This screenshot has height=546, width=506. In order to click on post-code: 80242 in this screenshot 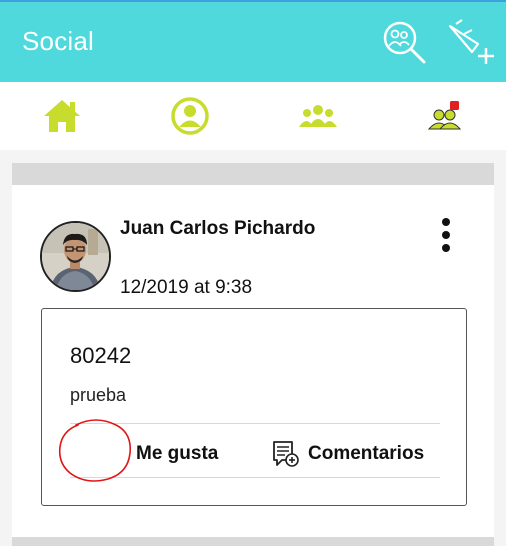, I will do `click(101, 355)`.